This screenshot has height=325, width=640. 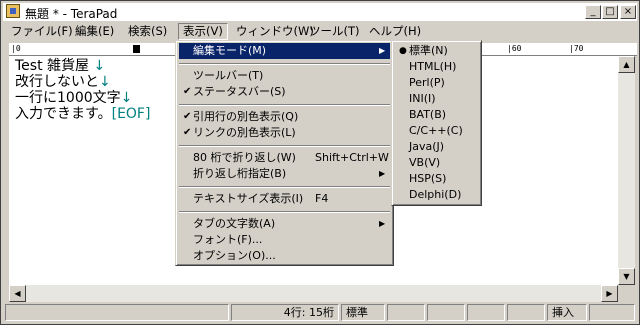 I want to click on shortcut-label: F4, so click(x=322, y=198).